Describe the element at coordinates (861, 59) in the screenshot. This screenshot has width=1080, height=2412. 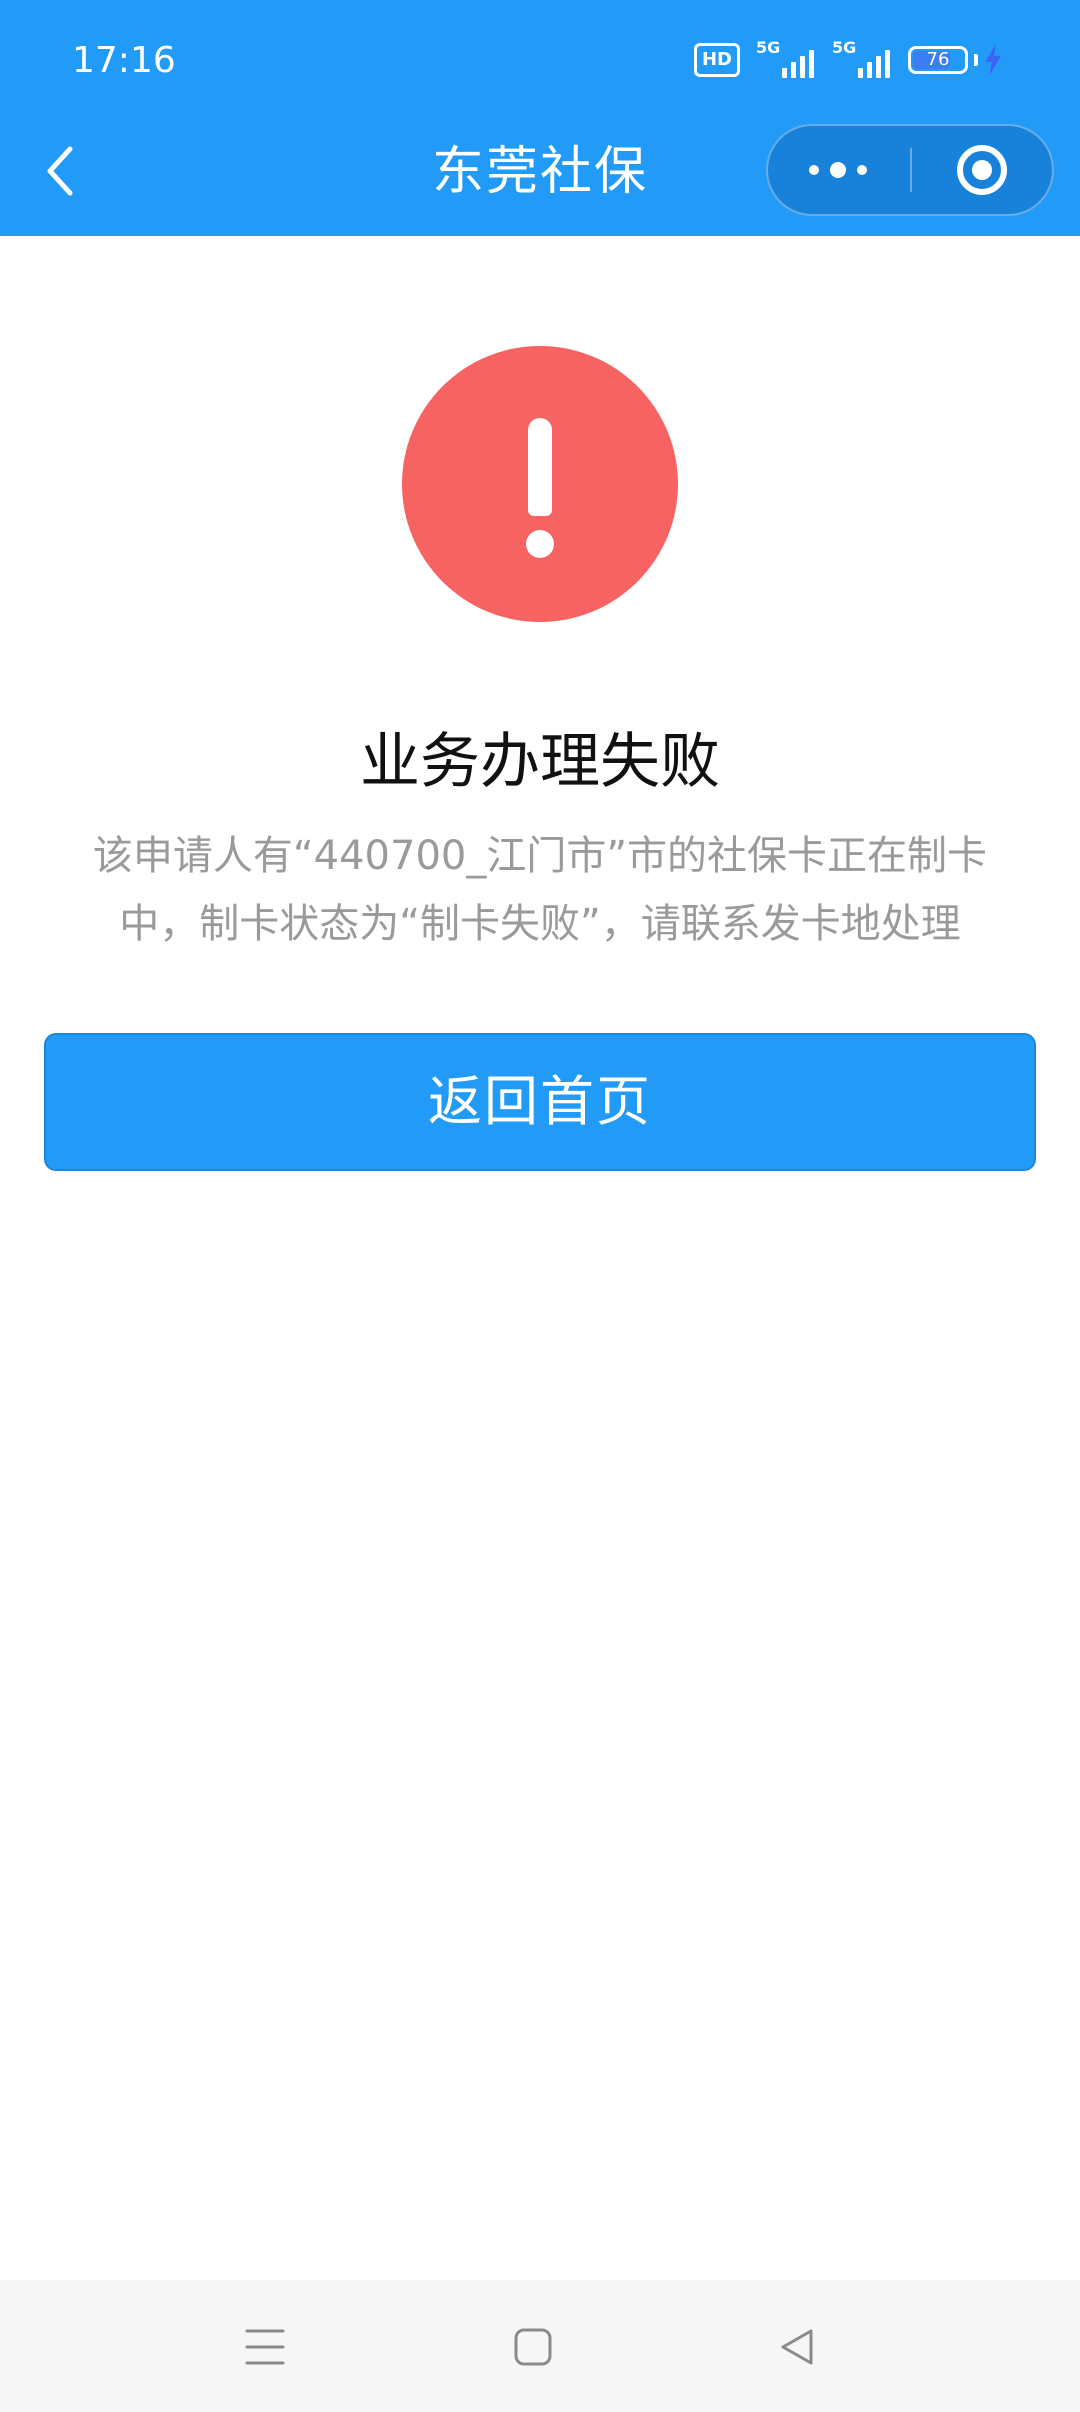
I see `signal-2-icon: 5G` at that location.